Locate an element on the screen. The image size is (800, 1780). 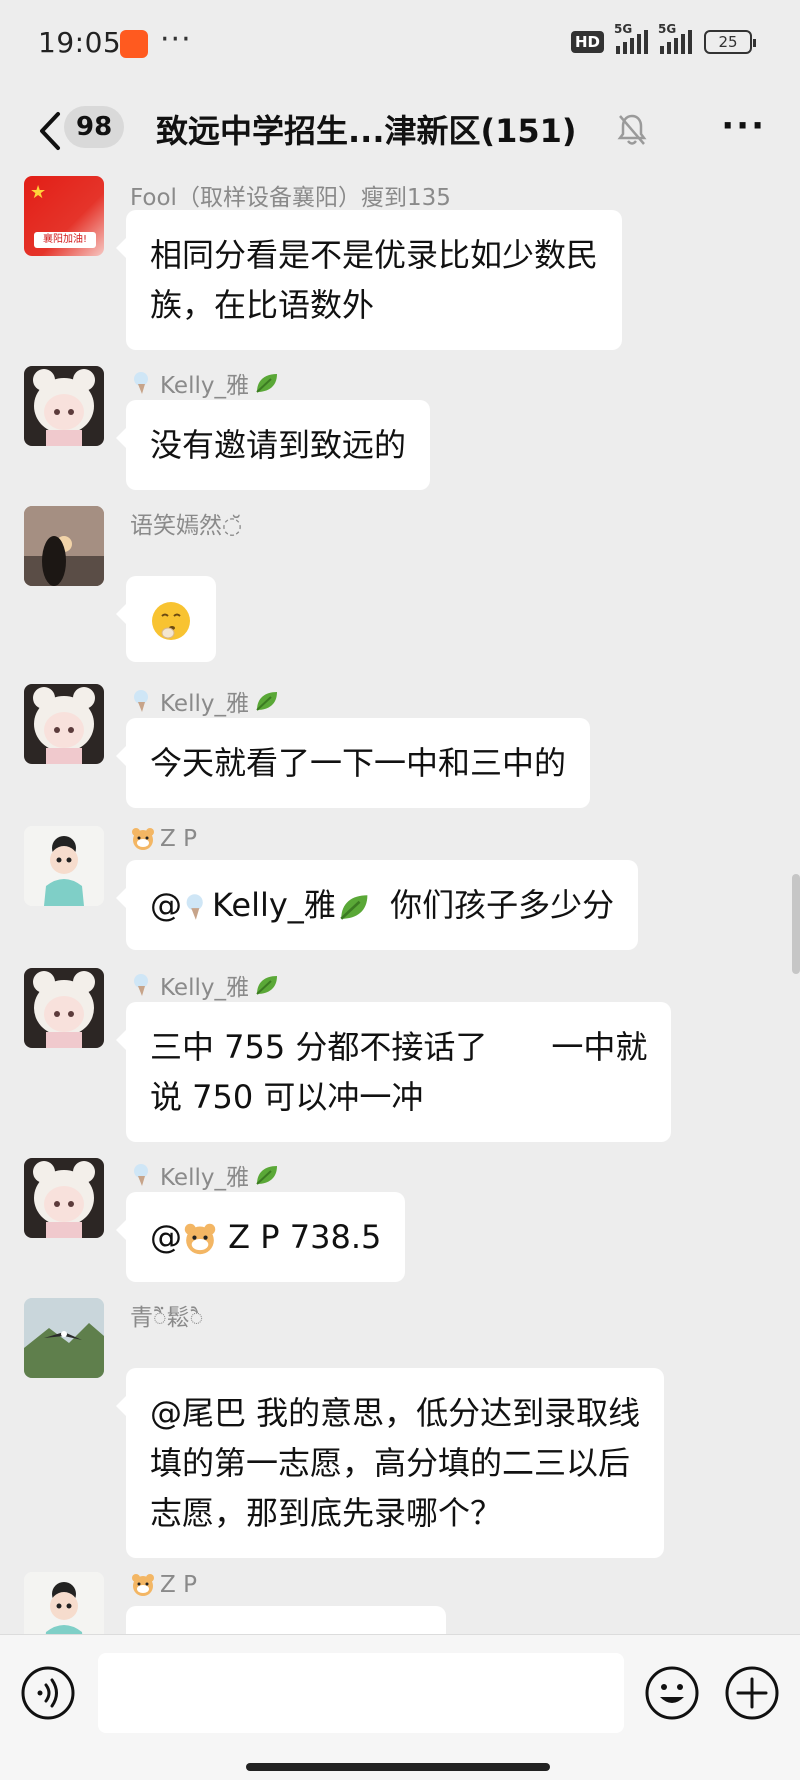
message-line: 三中 755 分都不接话了 一中就 is located at coordinates (399, 1047).